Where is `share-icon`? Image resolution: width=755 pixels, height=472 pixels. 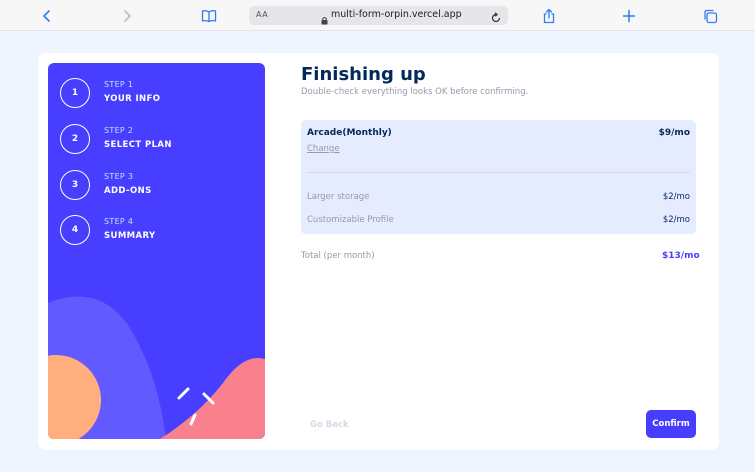 share-icon is located at coordinates (549, 16).